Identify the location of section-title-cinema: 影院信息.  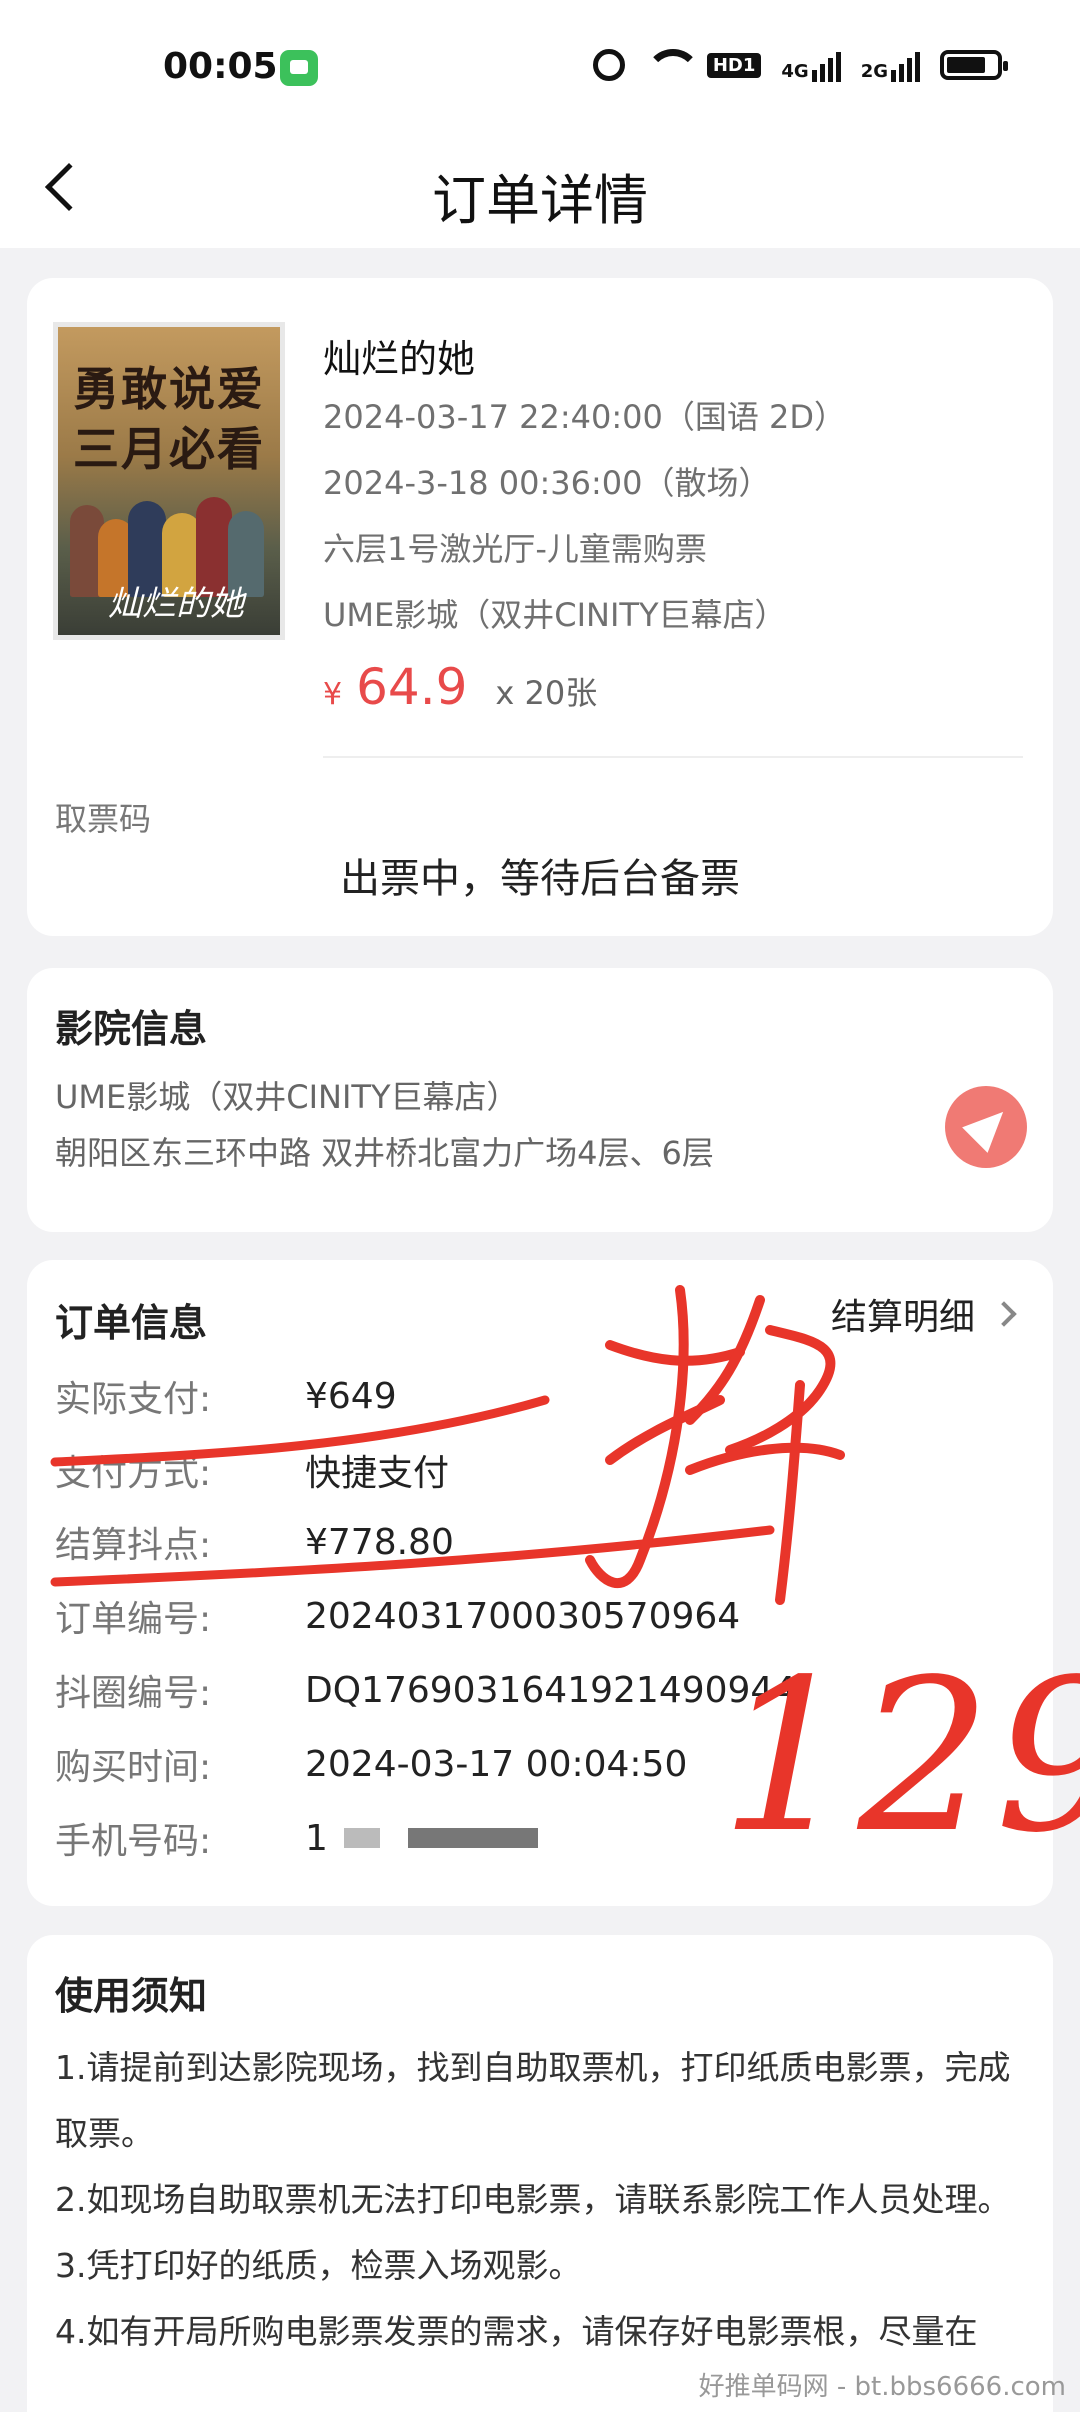
(131, 1029).